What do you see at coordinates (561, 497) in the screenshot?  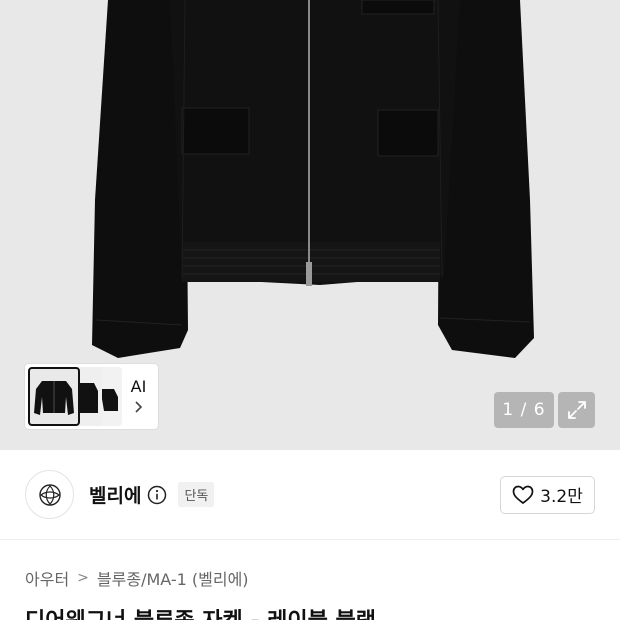 I see `like-count: 3.2만` at bounding box center [561, 497].